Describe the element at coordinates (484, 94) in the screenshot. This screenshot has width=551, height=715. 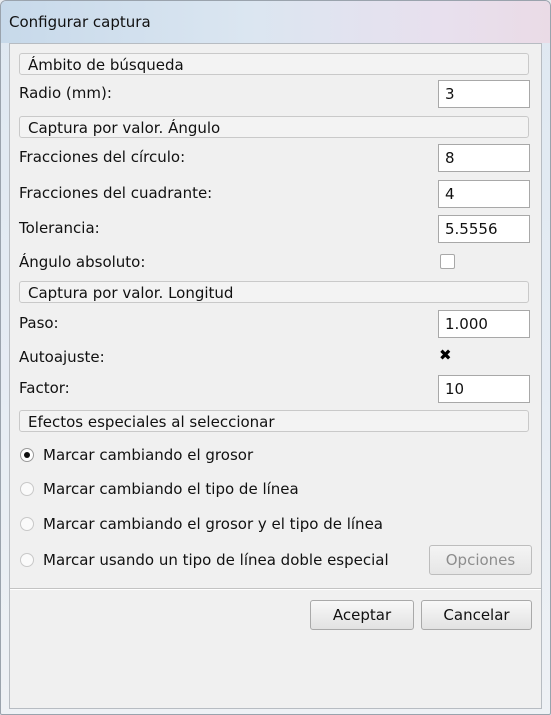
I see `radius-input` at that location.